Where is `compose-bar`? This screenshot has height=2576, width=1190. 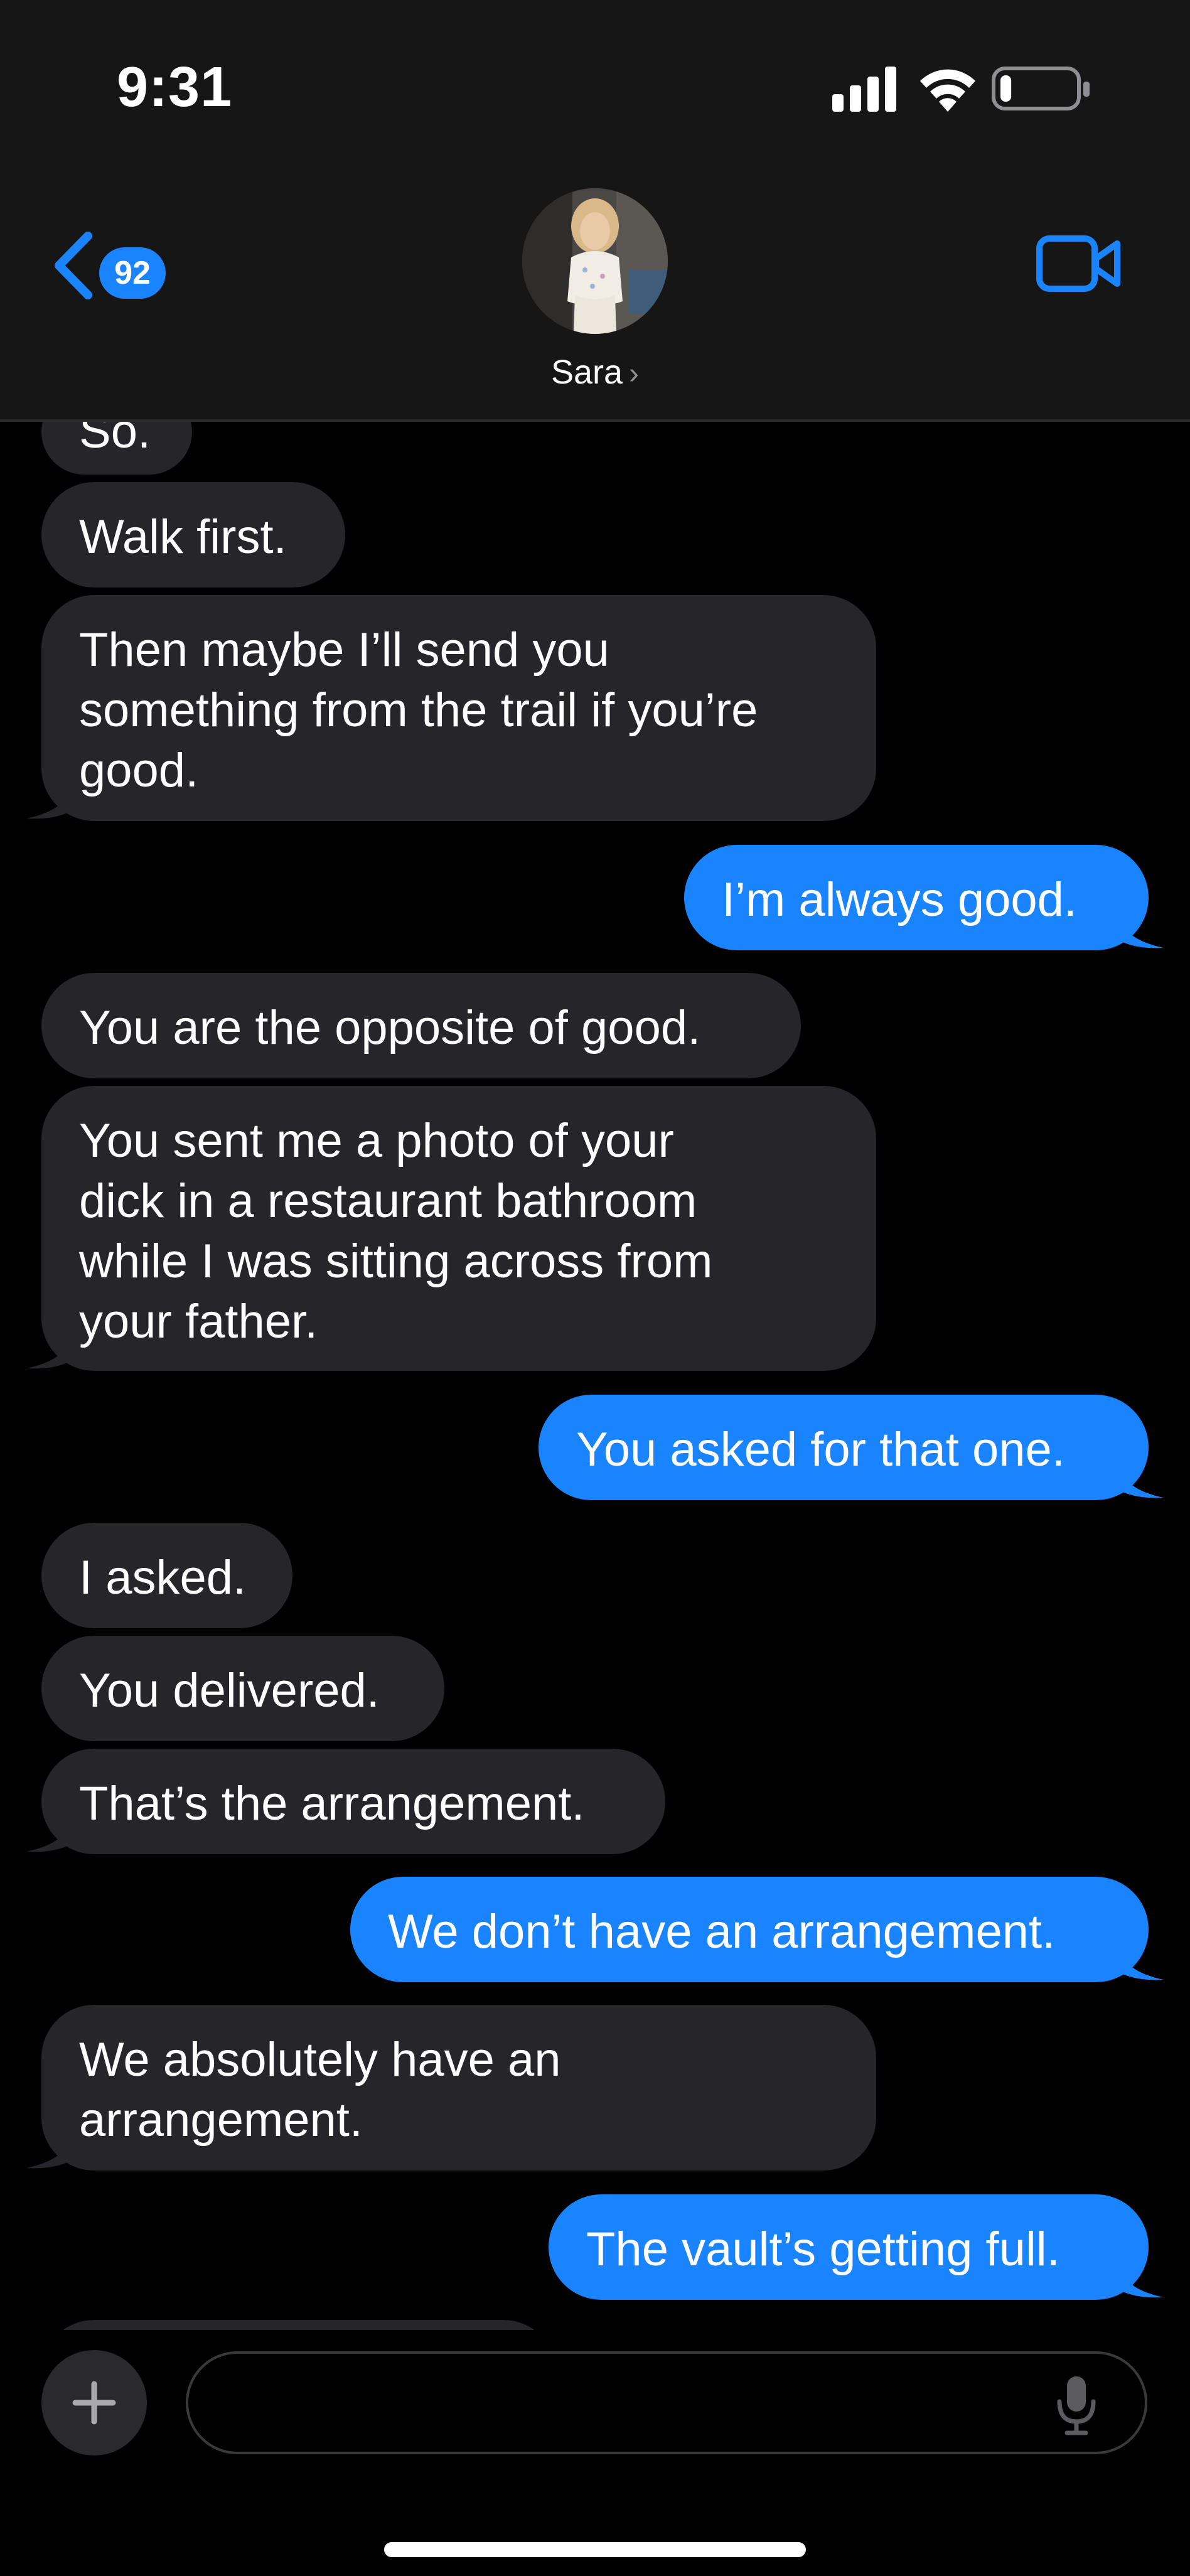
compose-bar is located at coordinates (595, 2453).